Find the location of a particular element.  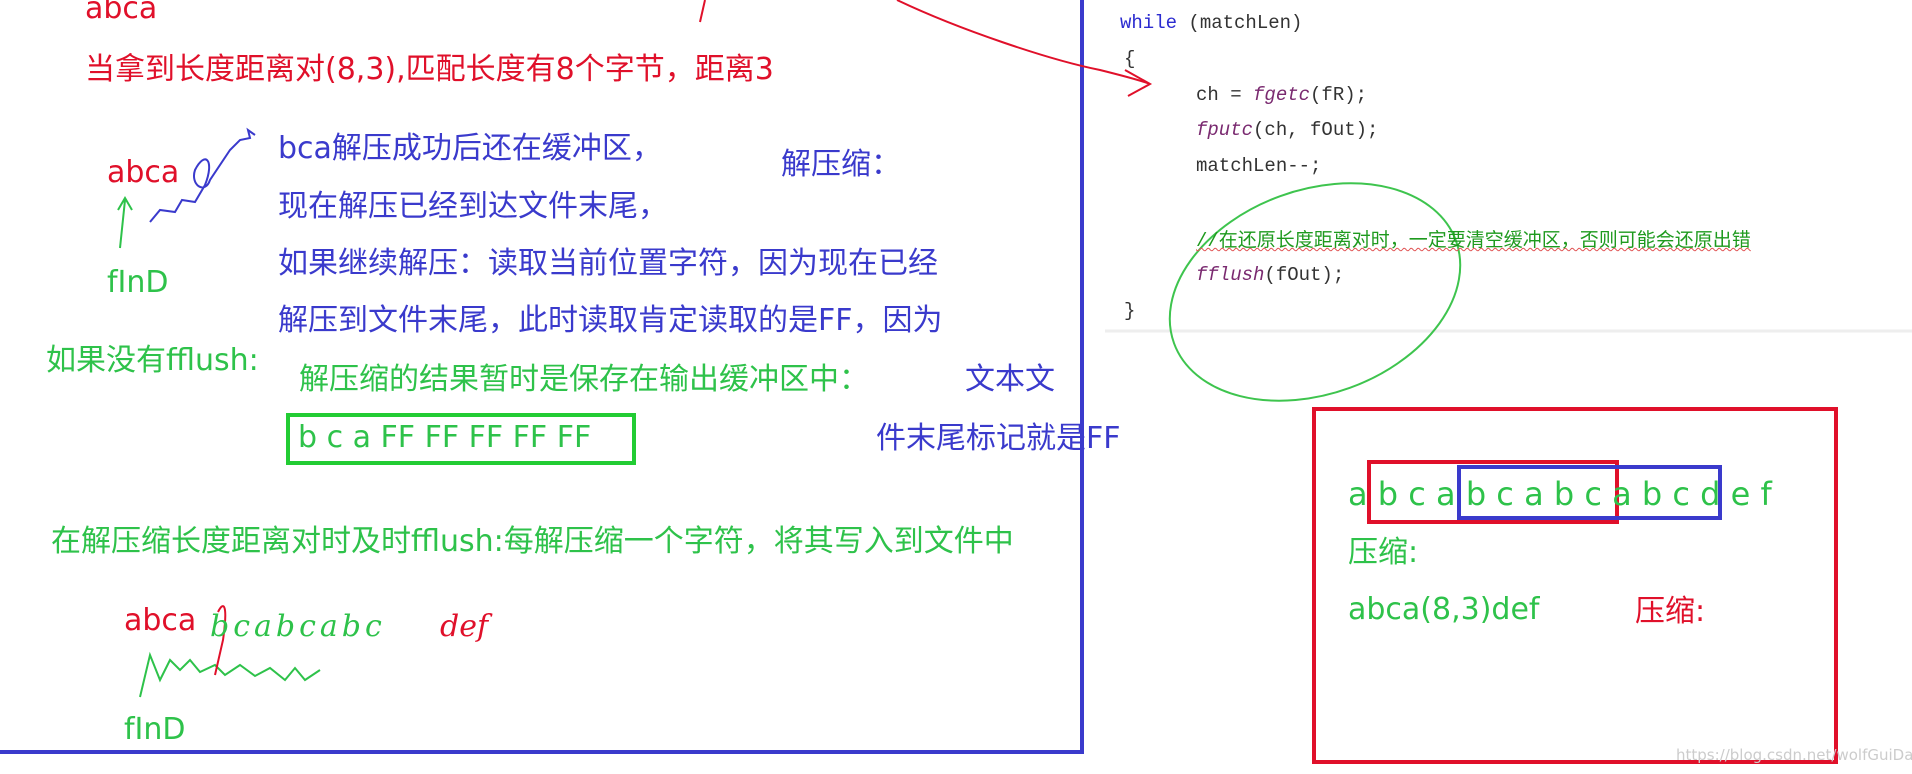

red-tick-stroke is located at coordinates (702, 11).